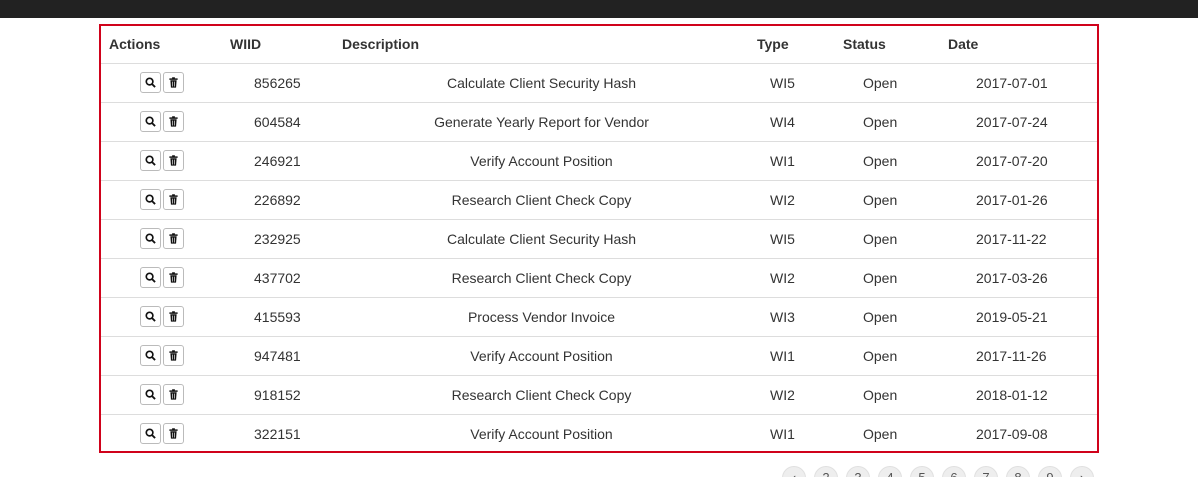 Image resolution: width=1198 pixels, height=477 pixels. I want to click on page-button: 3, so click(858, 471).